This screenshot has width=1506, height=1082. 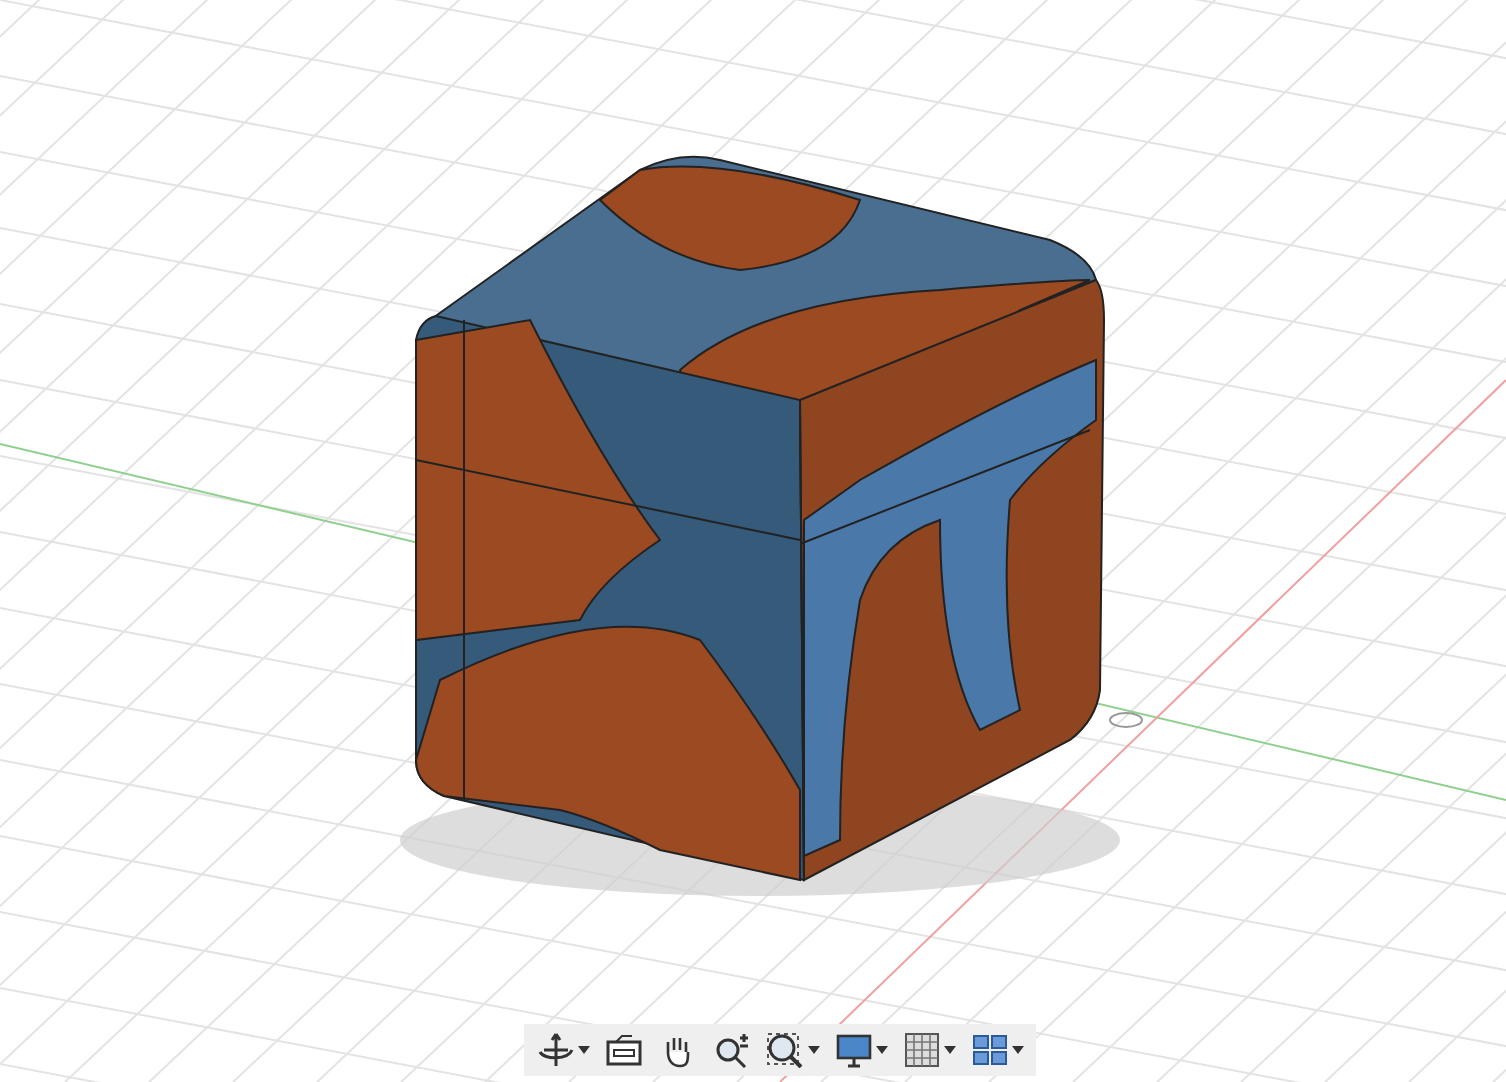 I want to click on grid-icon, so click(x=922, y=1050).